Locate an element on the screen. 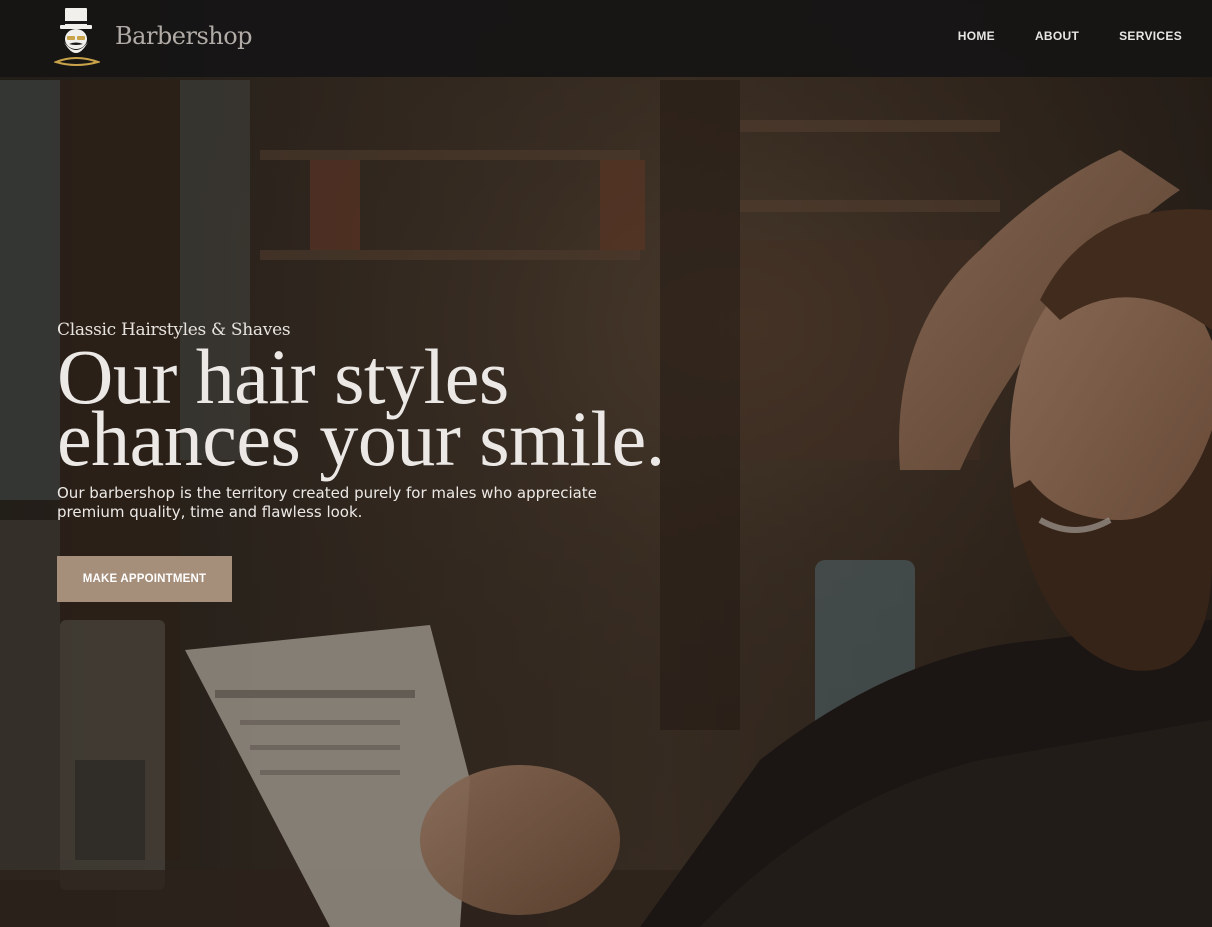 The height and width of the screenshot is (927, 1212). hero-headline: Our hair styles ehances your smile. is located at coordinates (407, 410).